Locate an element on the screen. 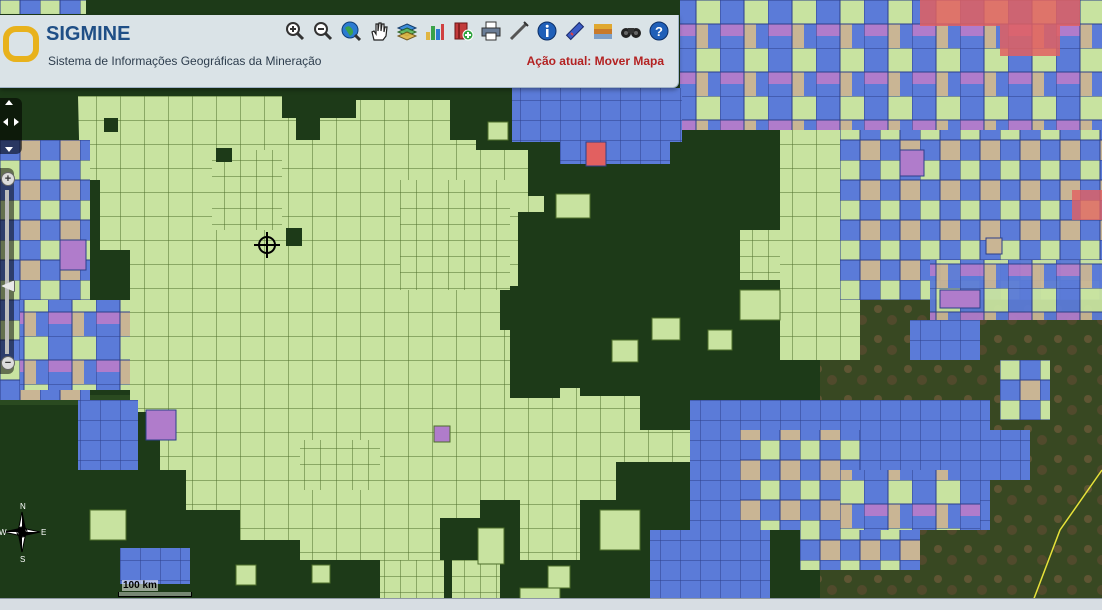 This screenshot has width=1102, height=610. zoom-slider-track is located at coordinates (7, 272).